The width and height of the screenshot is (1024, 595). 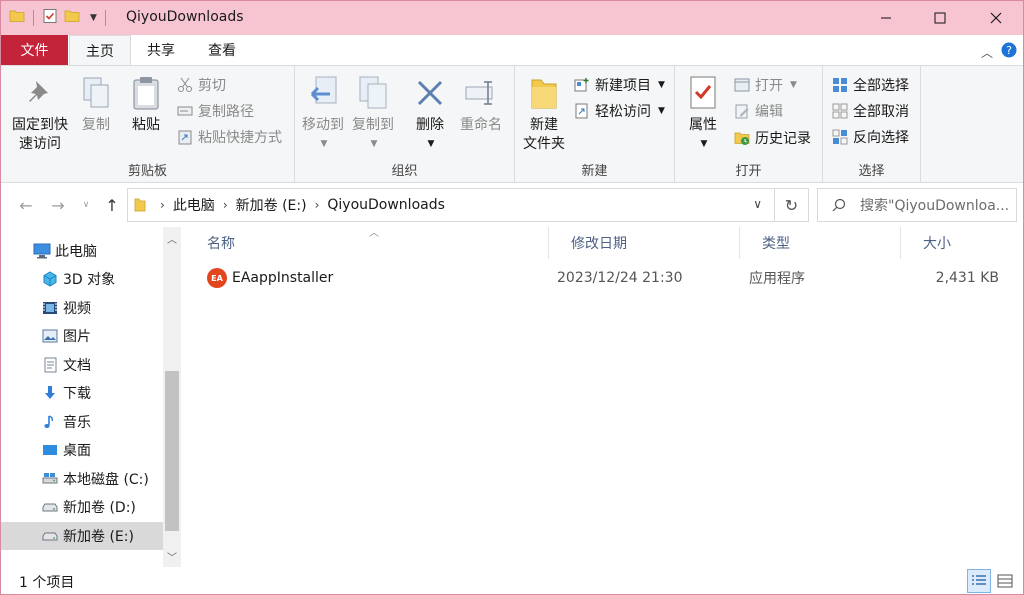 I want to click on close-icon, so click(x=996, y=18).